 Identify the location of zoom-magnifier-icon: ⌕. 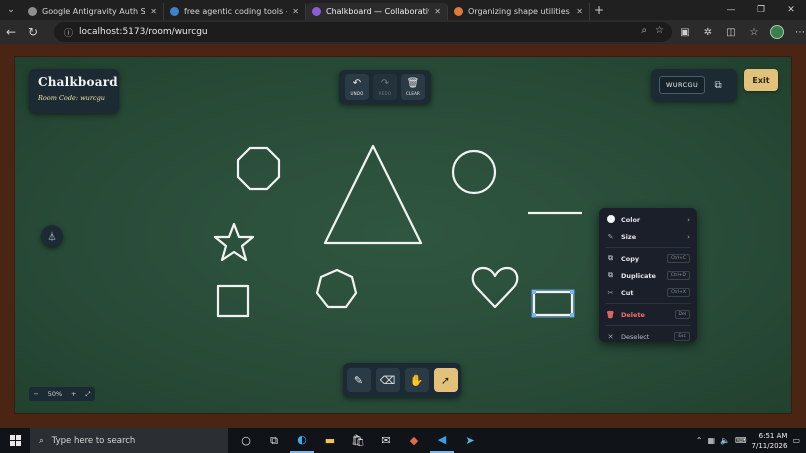
(644, 30).